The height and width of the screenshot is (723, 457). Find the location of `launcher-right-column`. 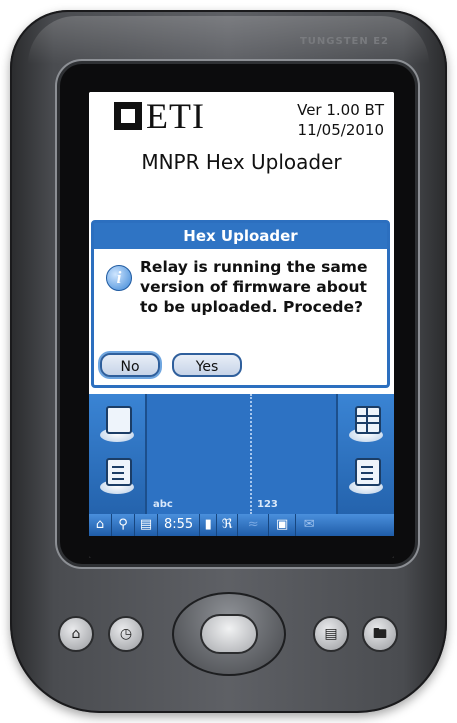

launcher-right-column is located at coordinates (365, 454).